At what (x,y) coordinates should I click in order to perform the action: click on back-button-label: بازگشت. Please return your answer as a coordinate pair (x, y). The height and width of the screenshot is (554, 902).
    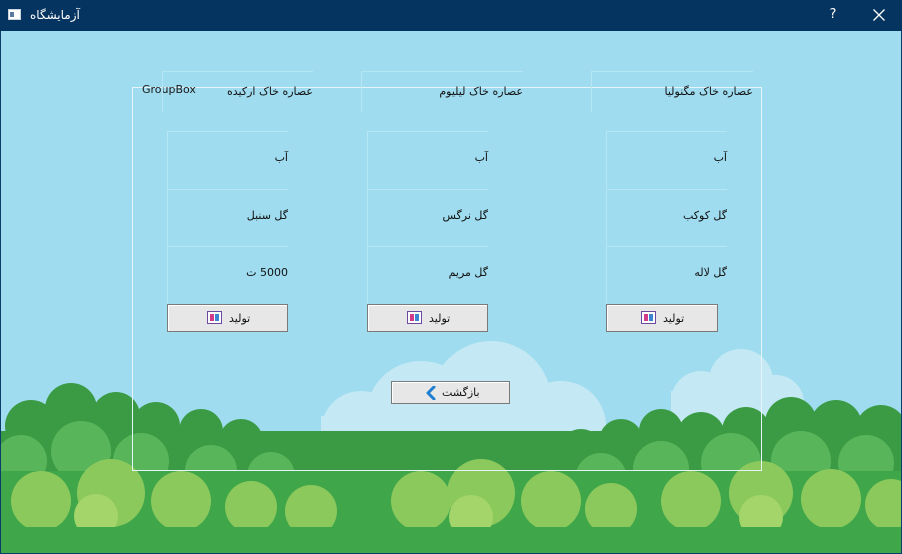
    Looking at the image, I should click on (461, 392).